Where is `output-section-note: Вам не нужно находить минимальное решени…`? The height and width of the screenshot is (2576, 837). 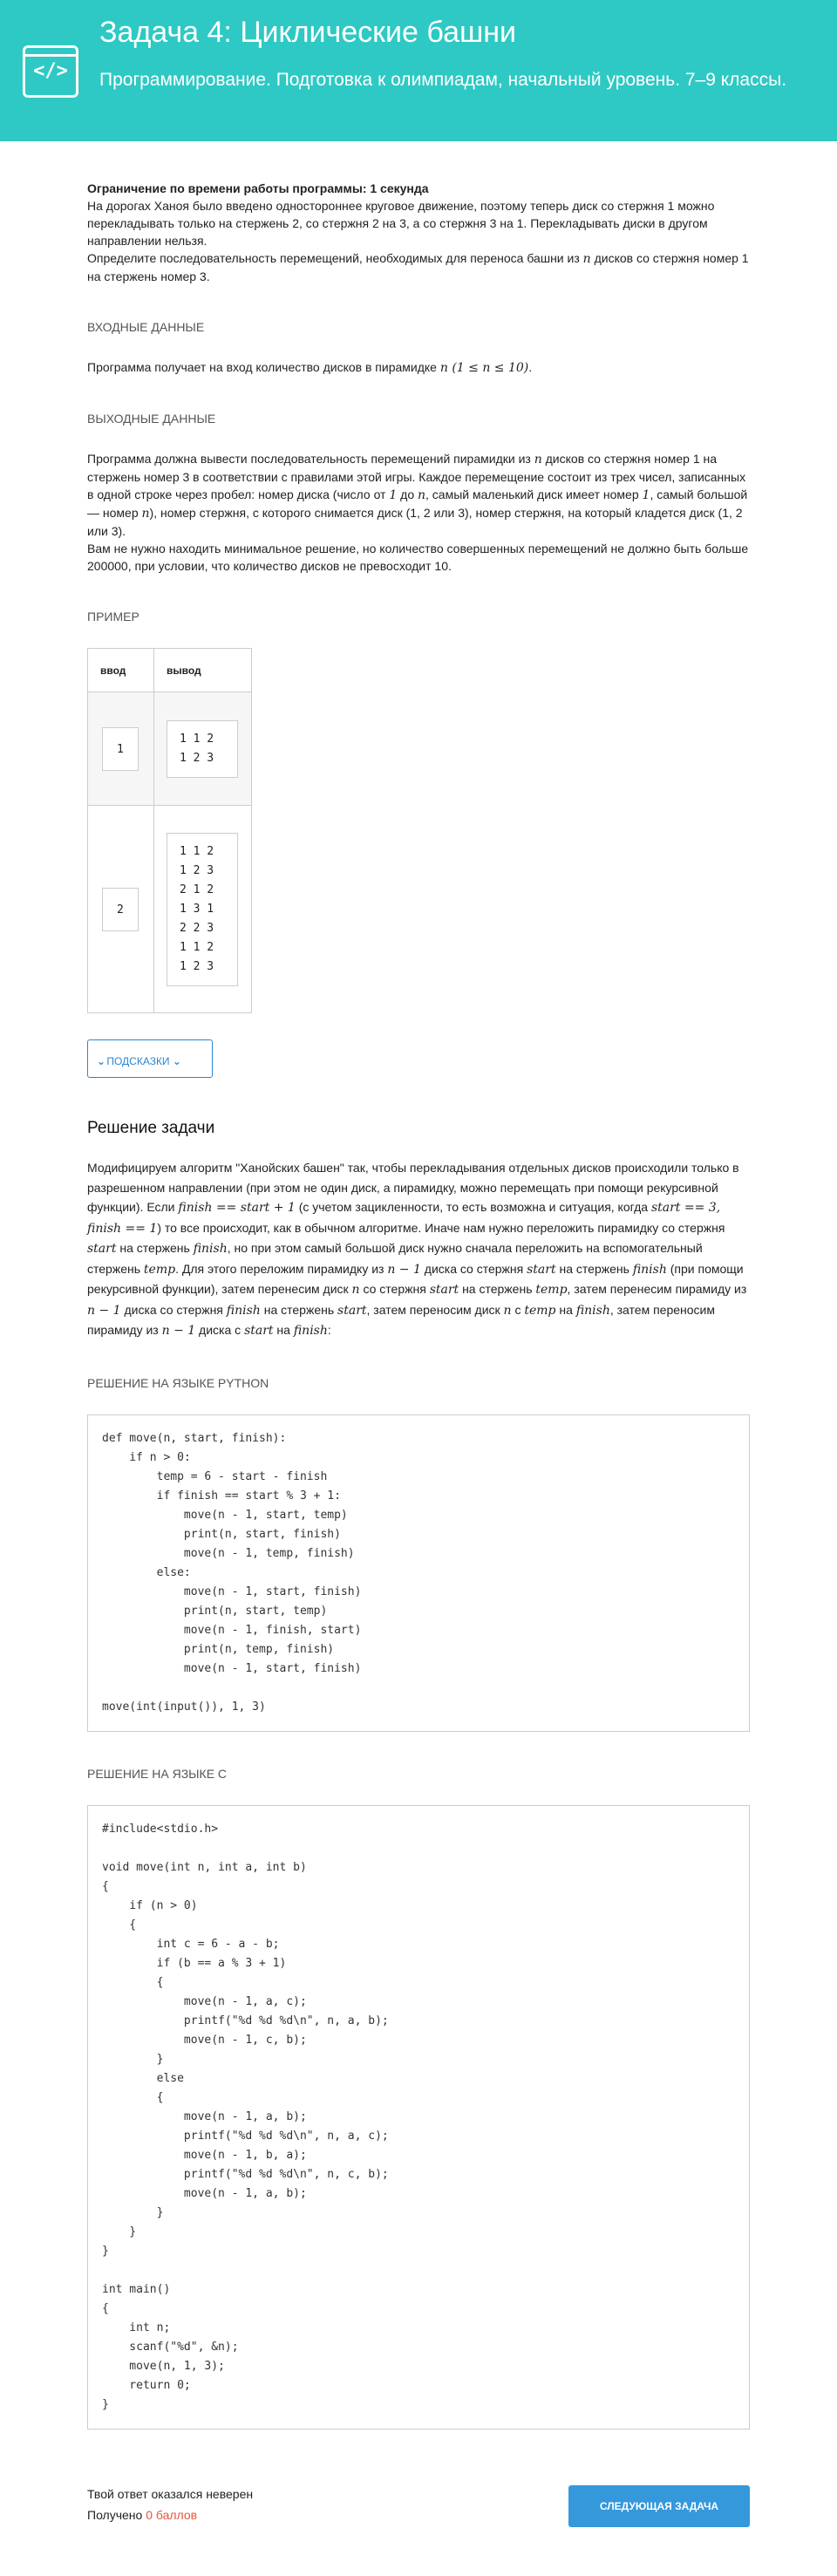
output-section-note: Вам не нужно находить минимальное решени… is located at coordinates (418, 558).